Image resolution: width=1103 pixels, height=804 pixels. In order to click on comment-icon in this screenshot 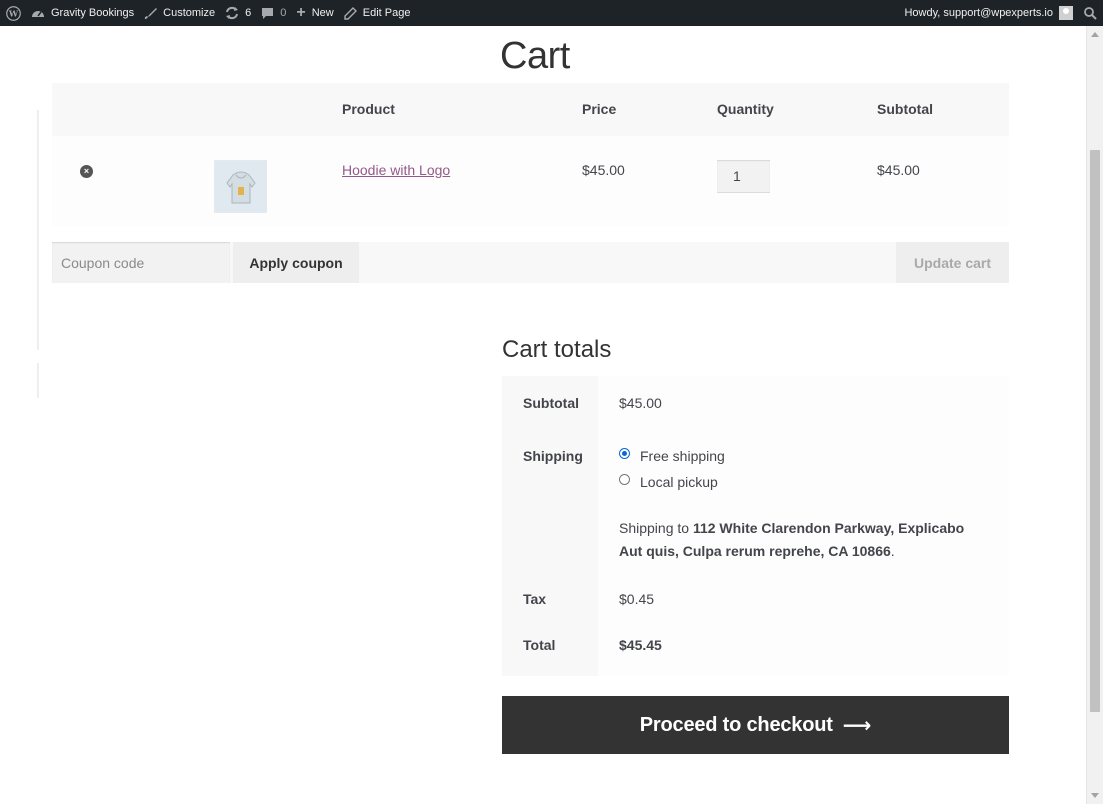, I will do `click(267, 13)`.